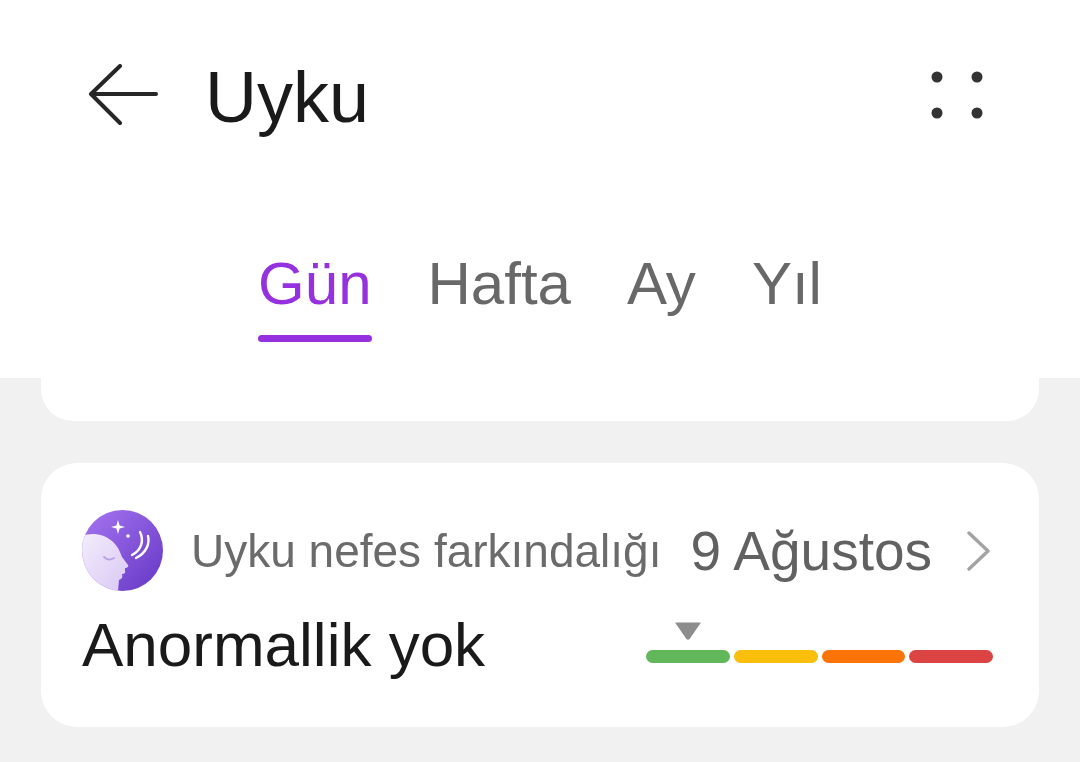 This screenshot has width=1080, height=762. What do you see at coordinates (979, 550) in the screenshot?
I see `chevron-right-icon` at bounding box center [979, 550].